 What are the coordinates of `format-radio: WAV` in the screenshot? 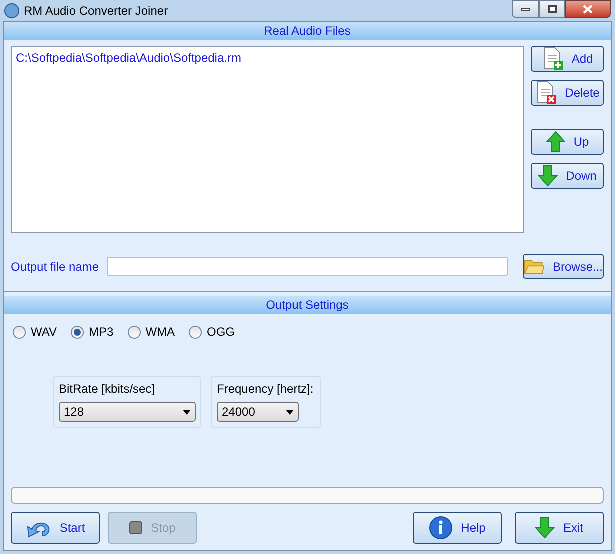 It's located at (35, 332).